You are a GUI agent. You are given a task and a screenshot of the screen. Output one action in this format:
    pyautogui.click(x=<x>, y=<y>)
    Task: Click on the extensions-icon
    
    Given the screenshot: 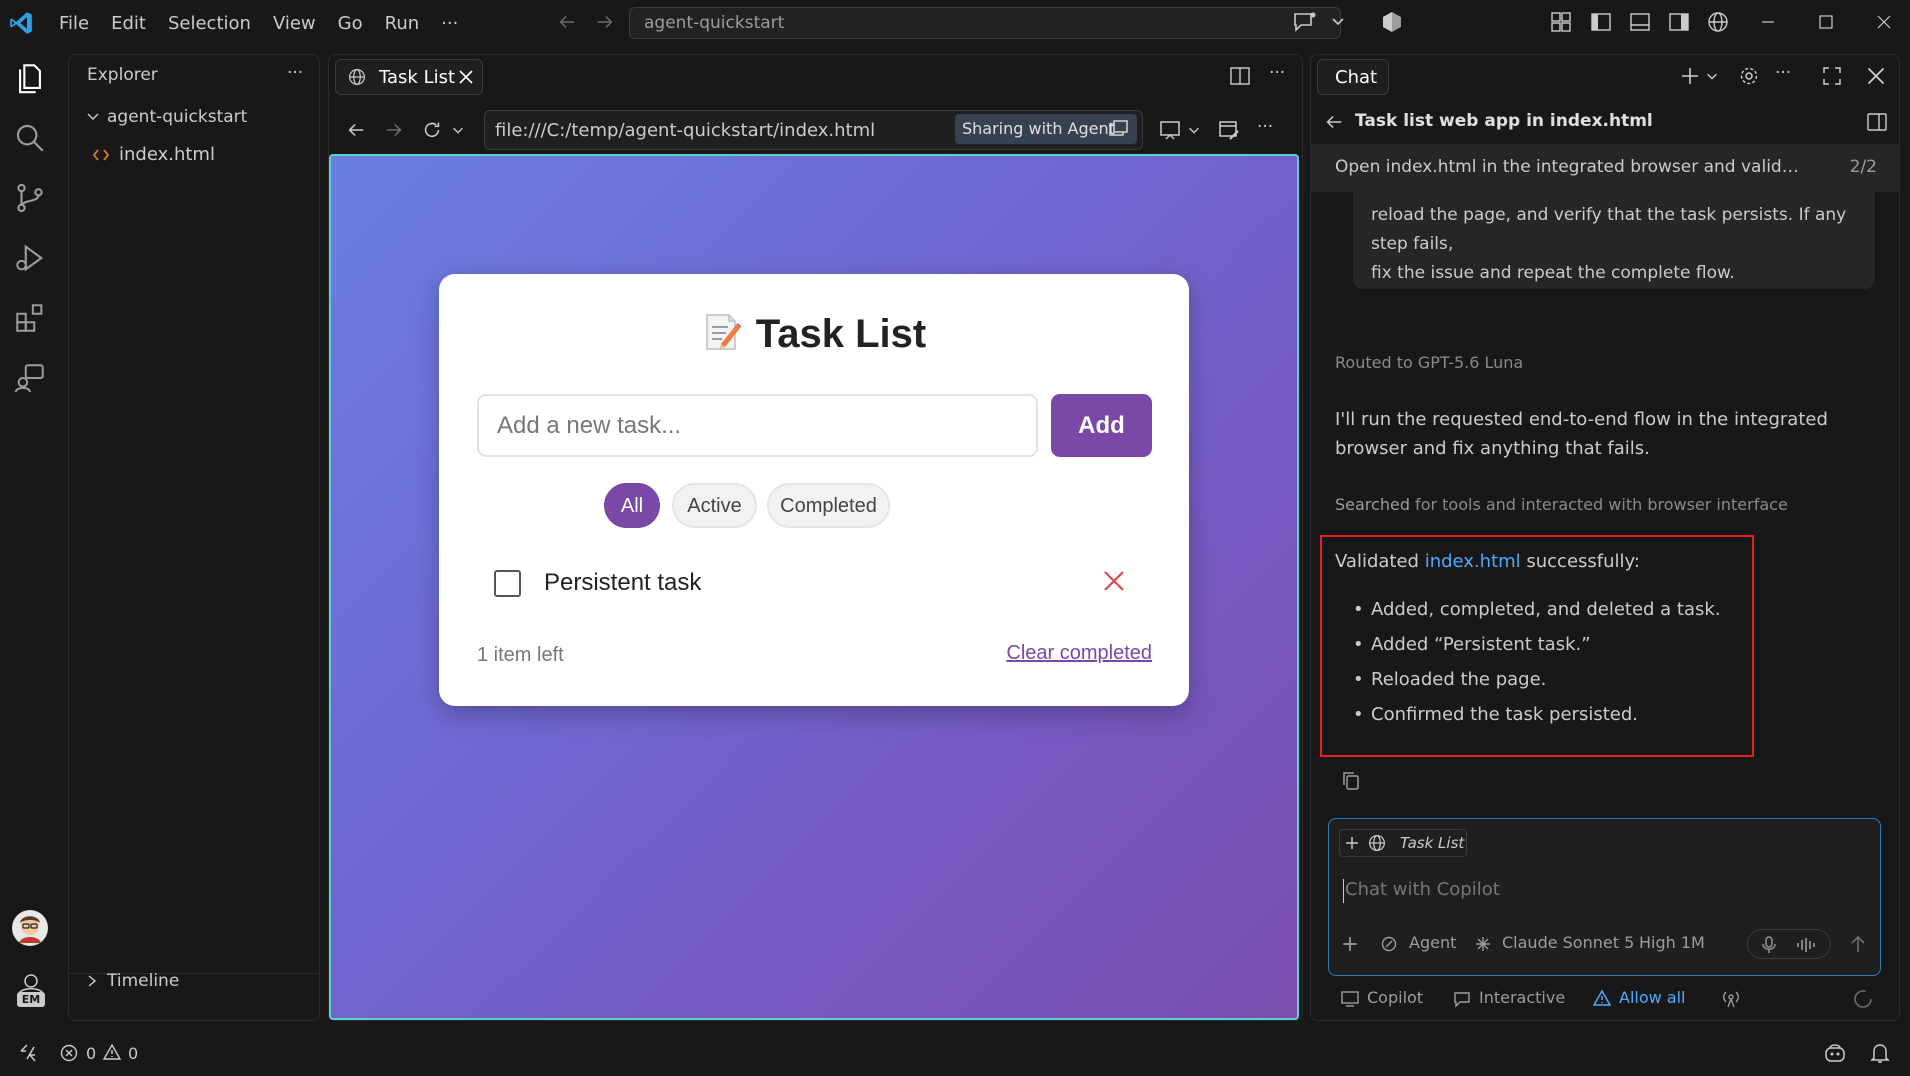 What is the action you would take?
    pyautogui.click(x=30, y=318)
    